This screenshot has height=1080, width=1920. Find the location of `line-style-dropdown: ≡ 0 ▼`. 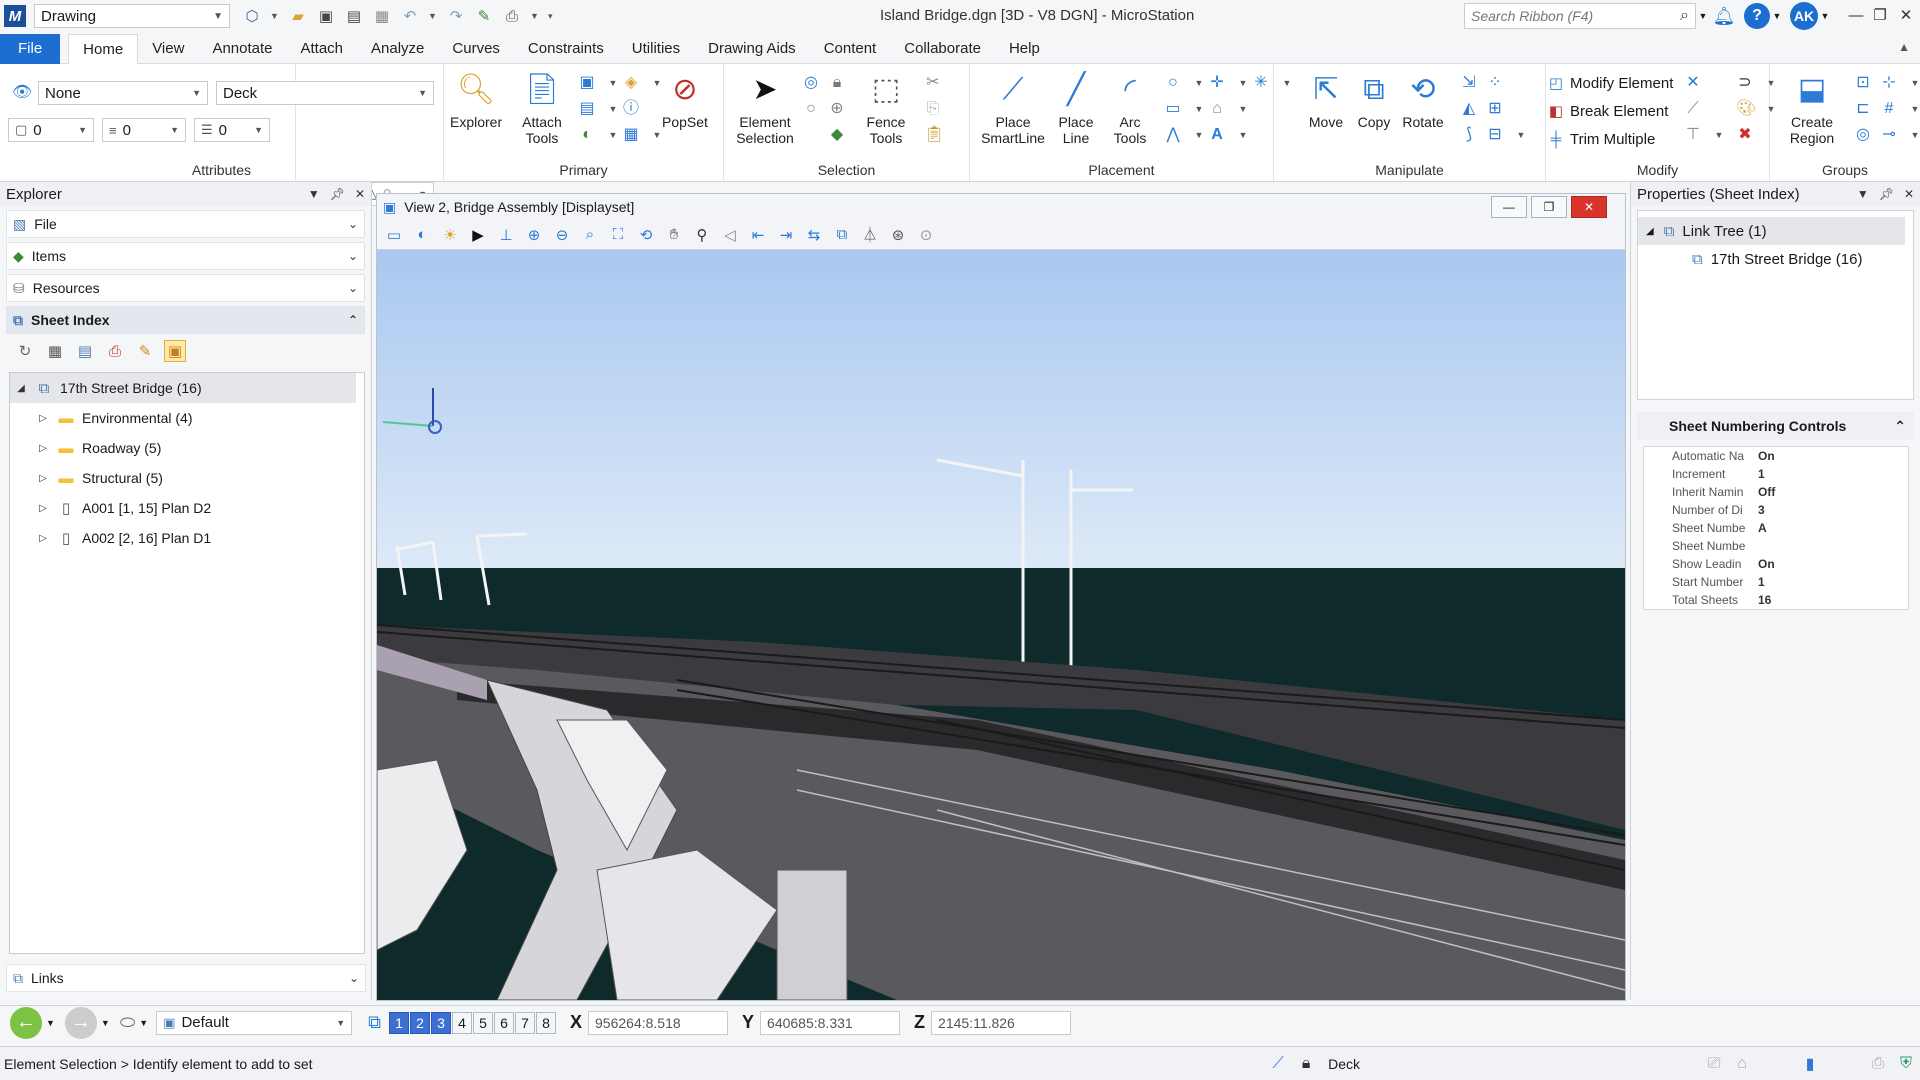

line-style-dropdown: ≡ 0 ▼ is located at coordinates (144, 130).